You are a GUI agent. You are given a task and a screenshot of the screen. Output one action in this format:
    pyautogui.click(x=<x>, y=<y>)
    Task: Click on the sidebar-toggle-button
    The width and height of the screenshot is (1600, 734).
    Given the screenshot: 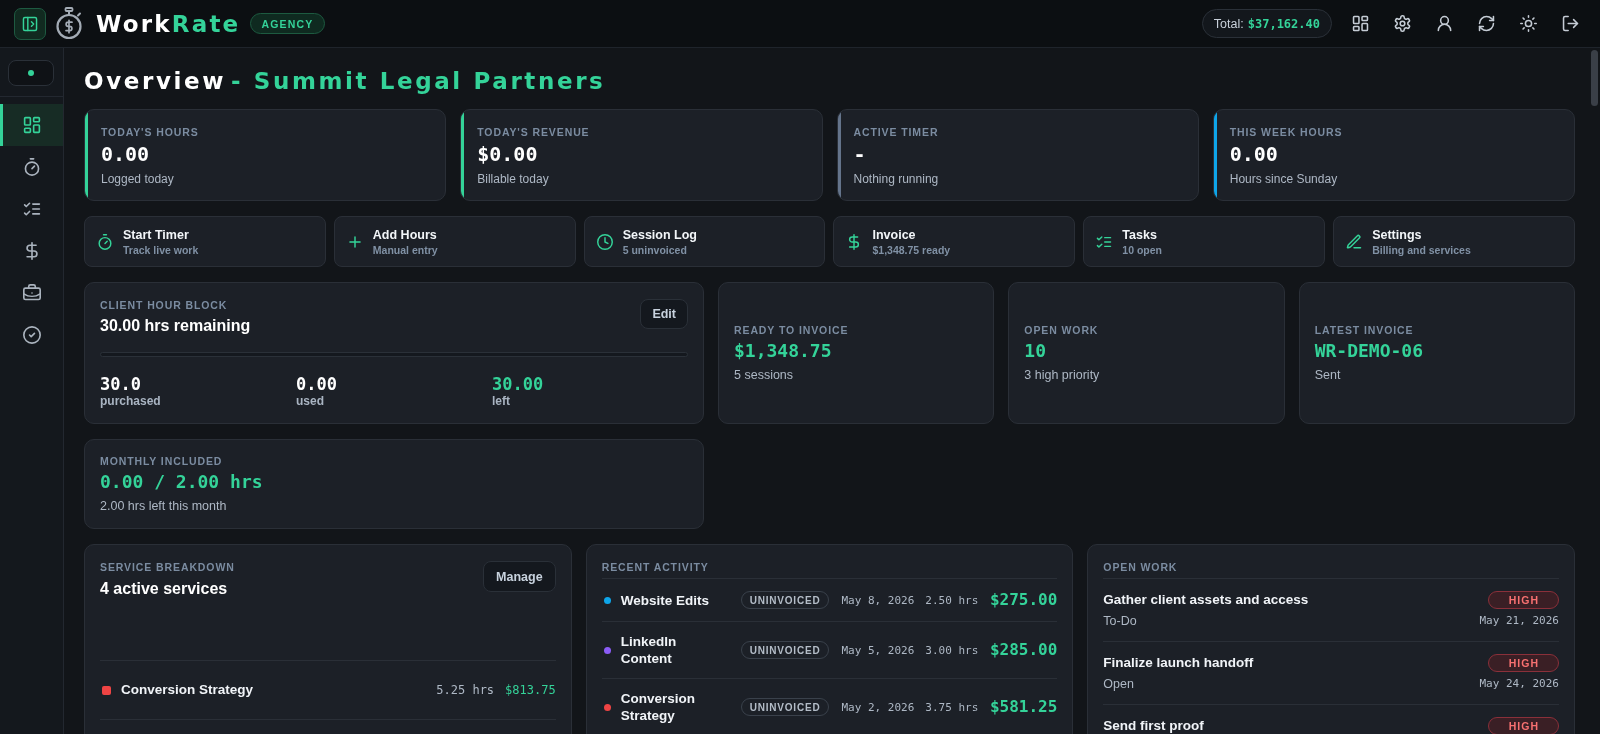 What is the action you would take?
    pyautogui.click(x=30, y=23)
    